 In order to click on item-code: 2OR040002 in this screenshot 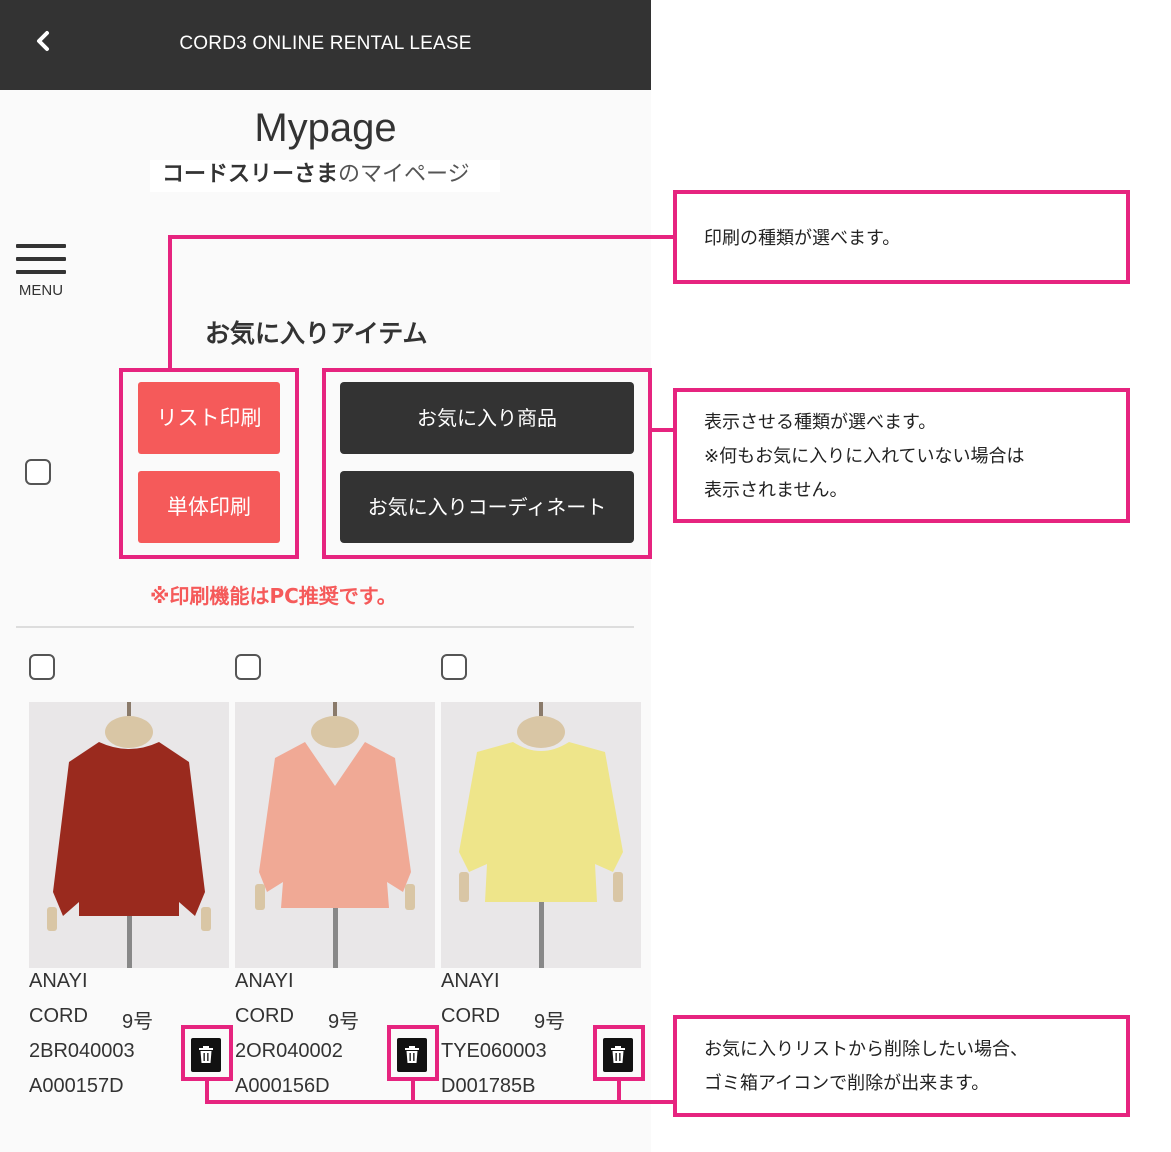, I will do `click(289, 1051)`.